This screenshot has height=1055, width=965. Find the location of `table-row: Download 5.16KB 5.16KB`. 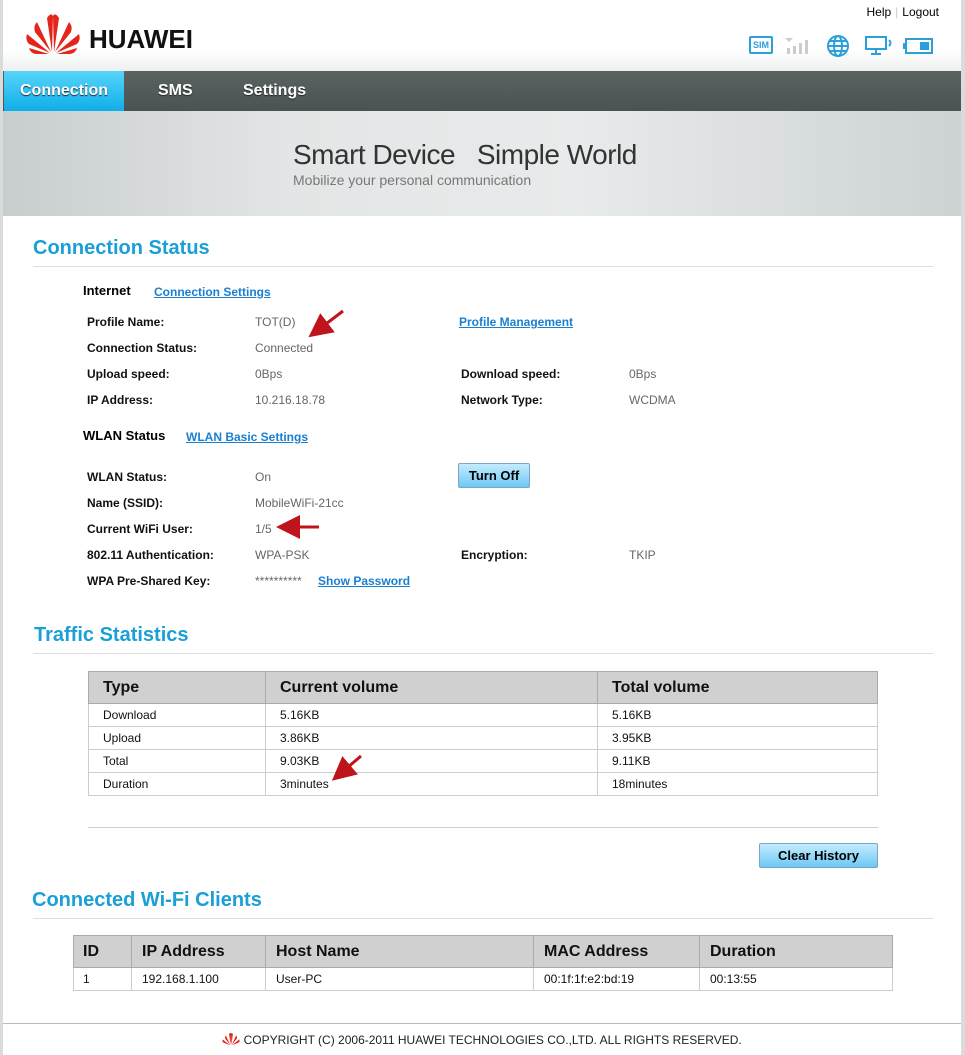

table-row: Download 5.16KB 5.16KB is located at coordinates (483, 715).